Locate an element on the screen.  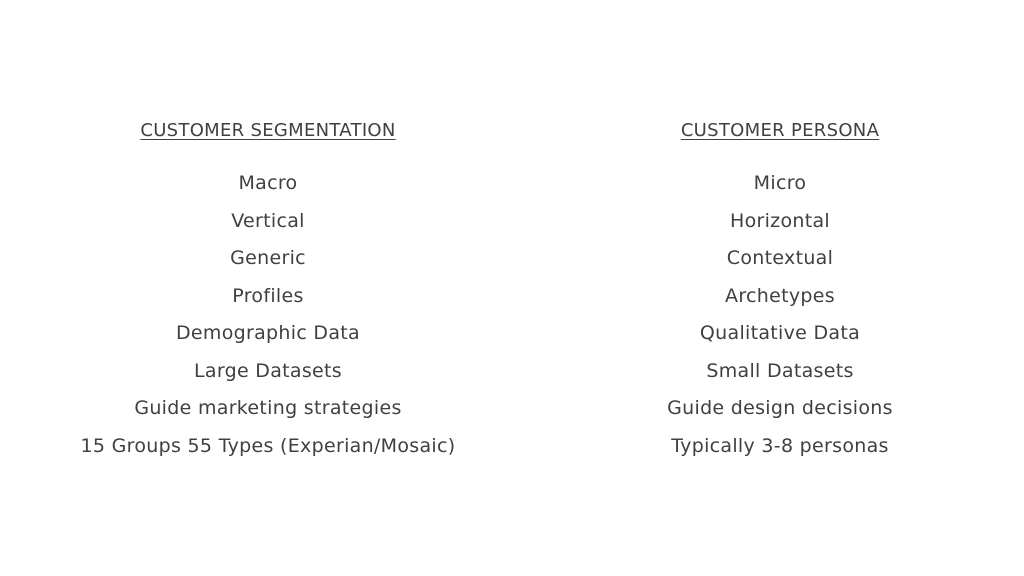
persona-item-contextual: Contextual is located at coordinates (780, 258).